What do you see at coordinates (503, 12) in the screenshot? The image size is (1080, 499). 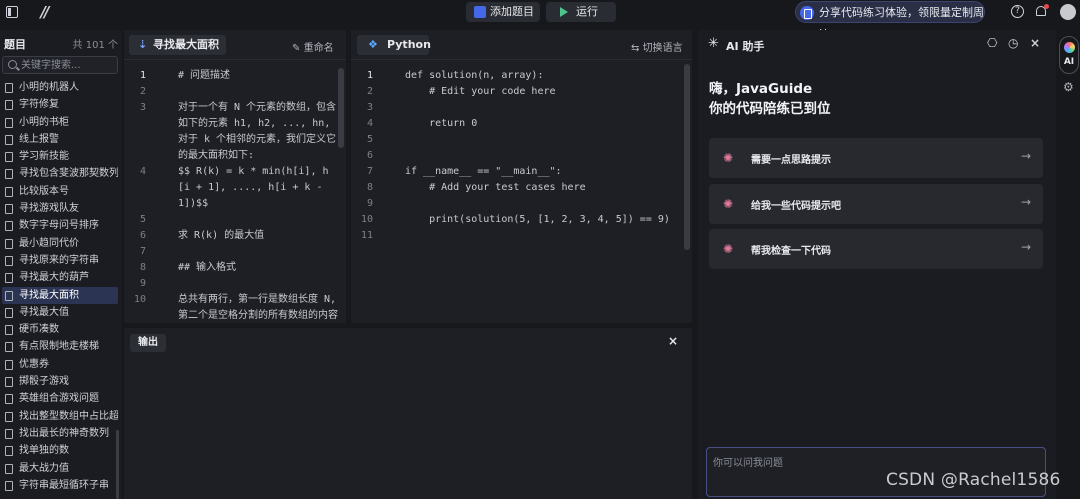 I see `add-problem-button: 添加题目` at bounding box center [503, 12].